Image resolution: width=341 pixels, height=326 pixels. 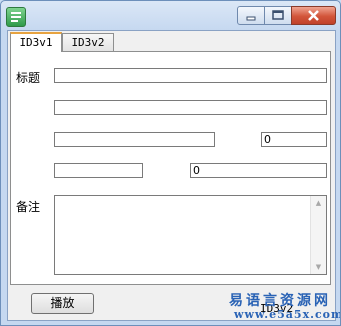 I want to click on close-icon, so click(x=313, y=15).